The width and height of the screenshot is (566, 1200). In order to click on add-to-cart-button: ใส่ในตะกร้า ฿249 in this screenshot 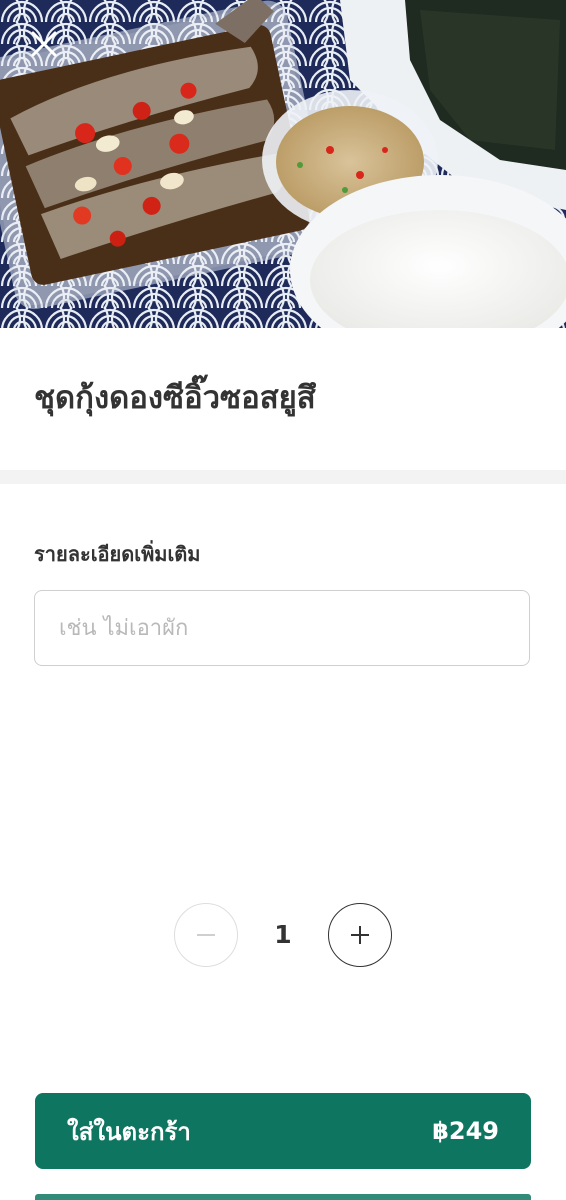, I will do `click(283, 1131)`.